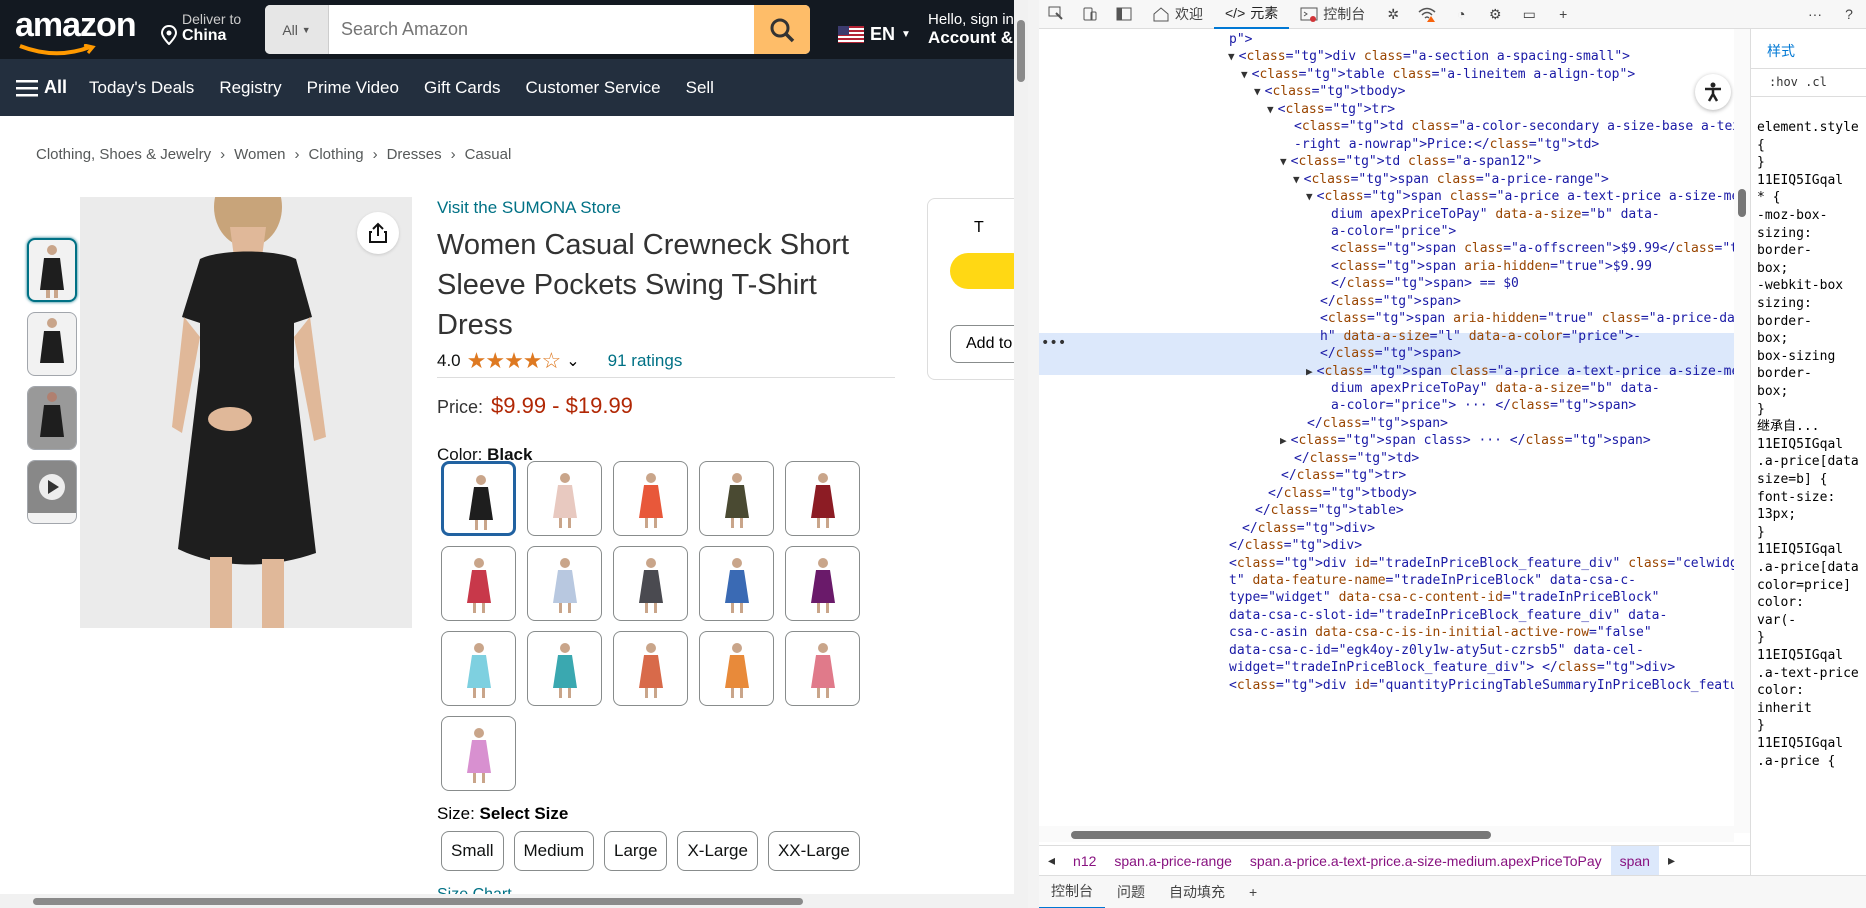  I want to click on style-rule-line: size=b] {, so click(1792, 479).